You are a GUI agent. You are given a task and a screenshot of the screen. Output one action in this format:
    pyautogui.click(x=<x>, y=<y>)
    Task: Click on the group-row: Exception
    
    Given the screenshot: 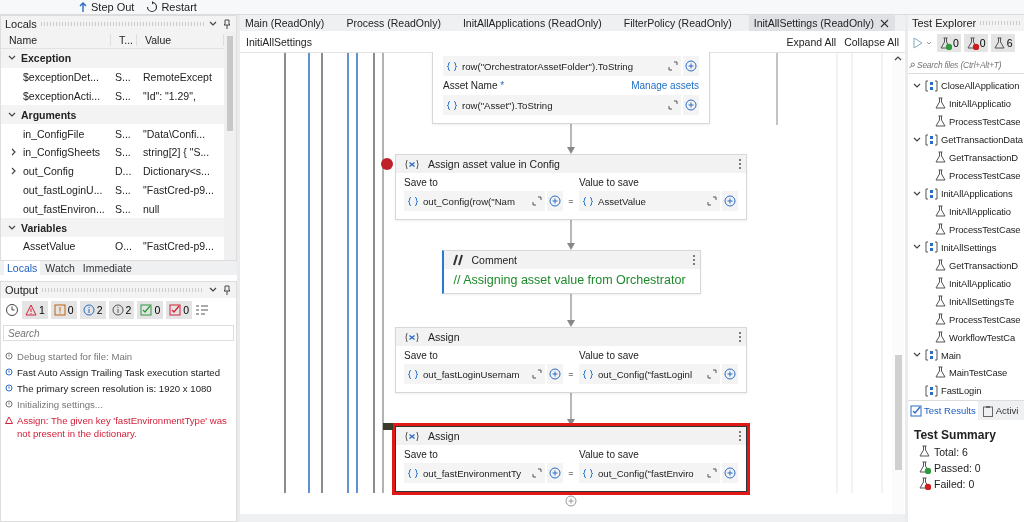 What is the action you would take?
    pyautogui.click(x=112, y=58)
    